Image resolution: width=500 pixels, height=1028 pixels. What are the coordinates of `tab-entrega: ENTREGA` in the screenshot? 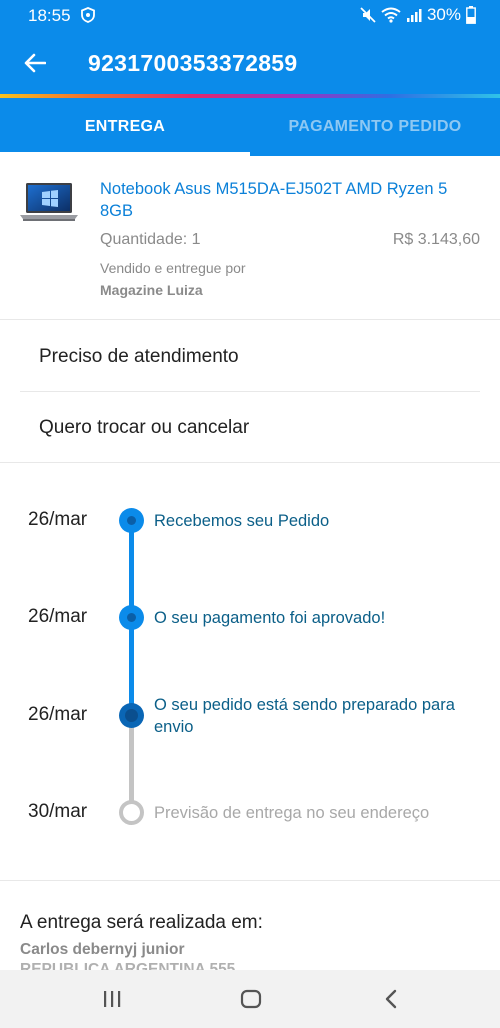 It's located at (125, 127).